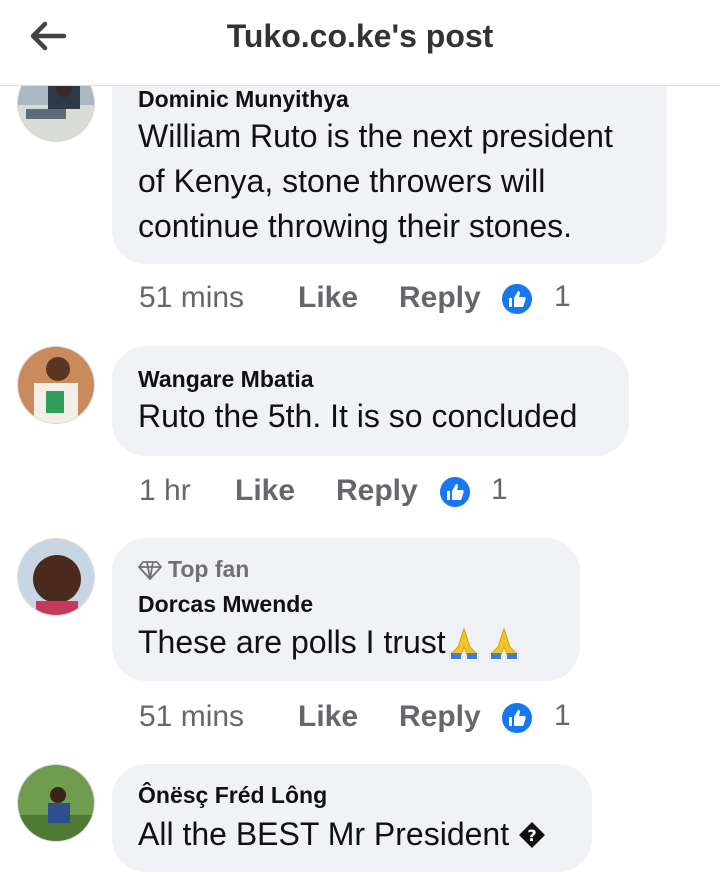 This screenshot has height=875, width=720. I want to click on comment-text-line: All the BEST Mr President ?, so click(343, 834).